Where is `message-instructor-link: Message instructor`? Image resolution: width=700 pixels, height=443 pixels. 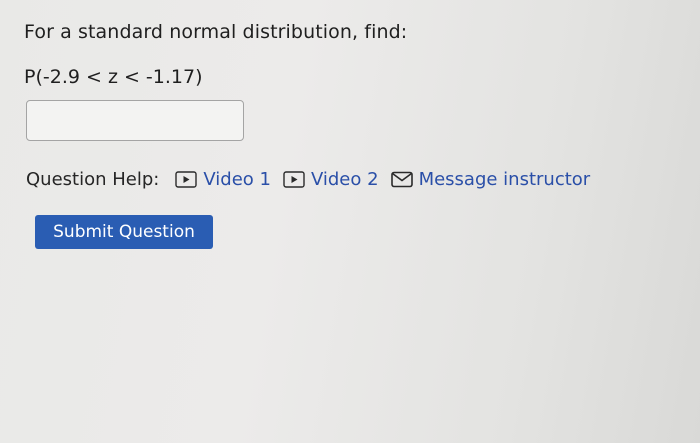 message-instructor-link: Message instructor is located at coordinates (490, 179).